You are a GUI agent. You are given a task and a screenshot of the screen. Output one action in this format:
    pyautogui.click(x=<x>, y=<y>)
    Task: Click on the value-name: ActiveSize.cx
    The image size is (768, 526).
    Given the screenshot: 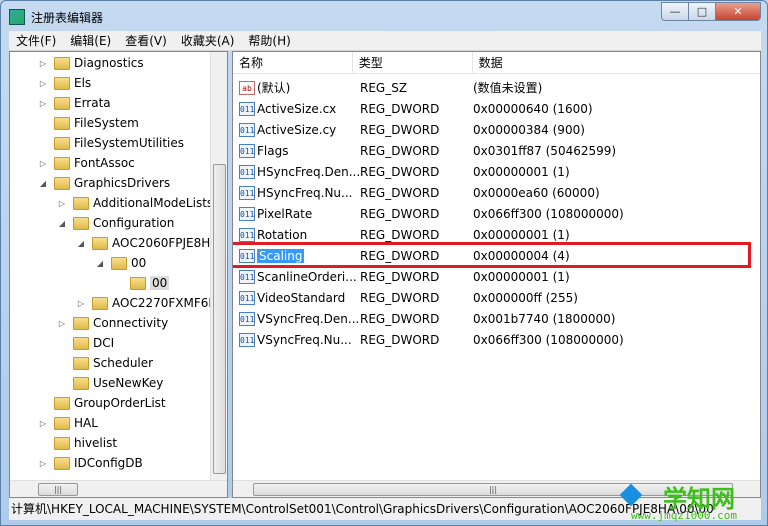 What is the action you would take?
    pyautogui.click(x=297, y=108)
    